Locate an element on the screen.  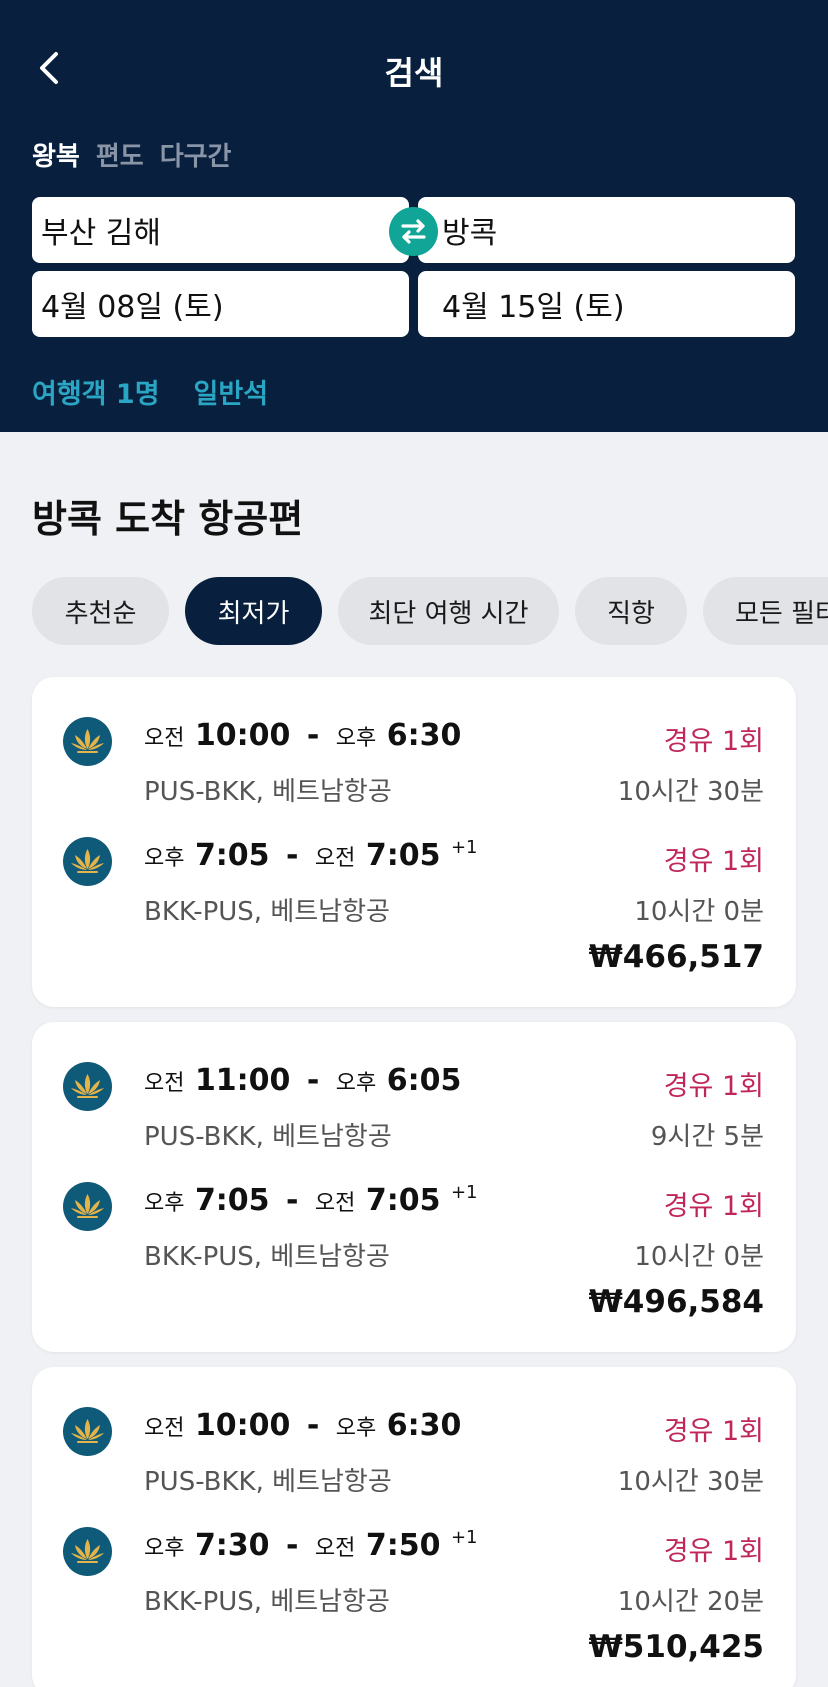
swap-arrows-icon is located at coordinates (413, 231).